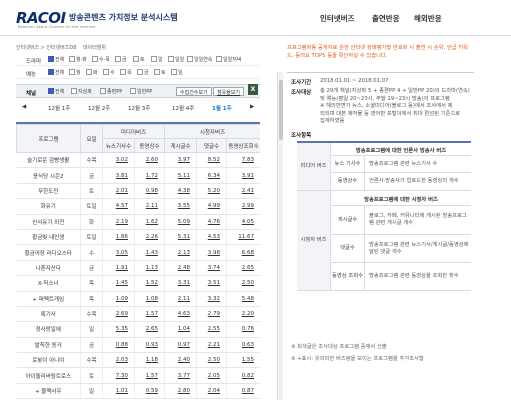 Image resolution: width=511 pixels, height=400 pixels. Describe the element at coordinates (180, 314) in the screenshot. I see `metric-value: 4.63` at that location.